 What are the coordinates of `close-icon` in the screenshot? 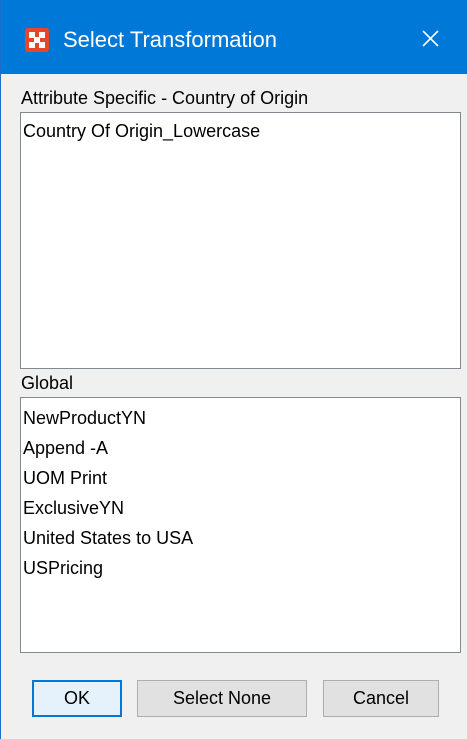 It's located at (430, 38).